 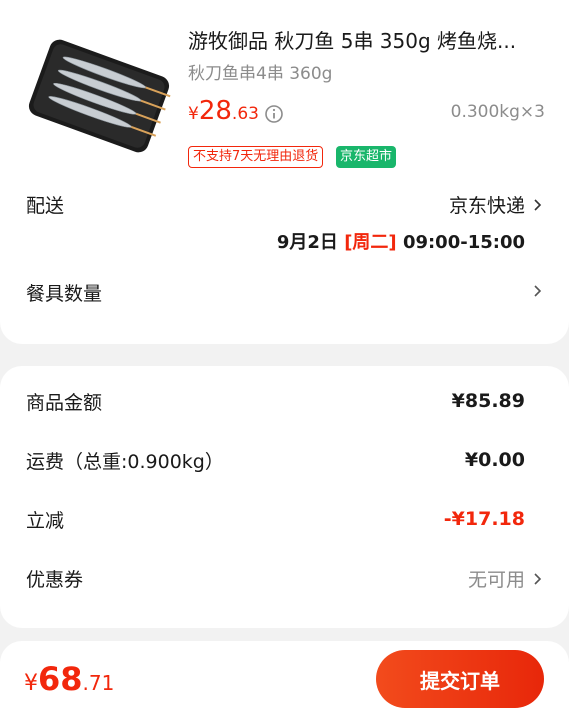 What do you see at coordinates (260, 74) in the screenshot?
I see `product-spec: 秋刀鱼串4串 360g` at bounding box center [260, 74].